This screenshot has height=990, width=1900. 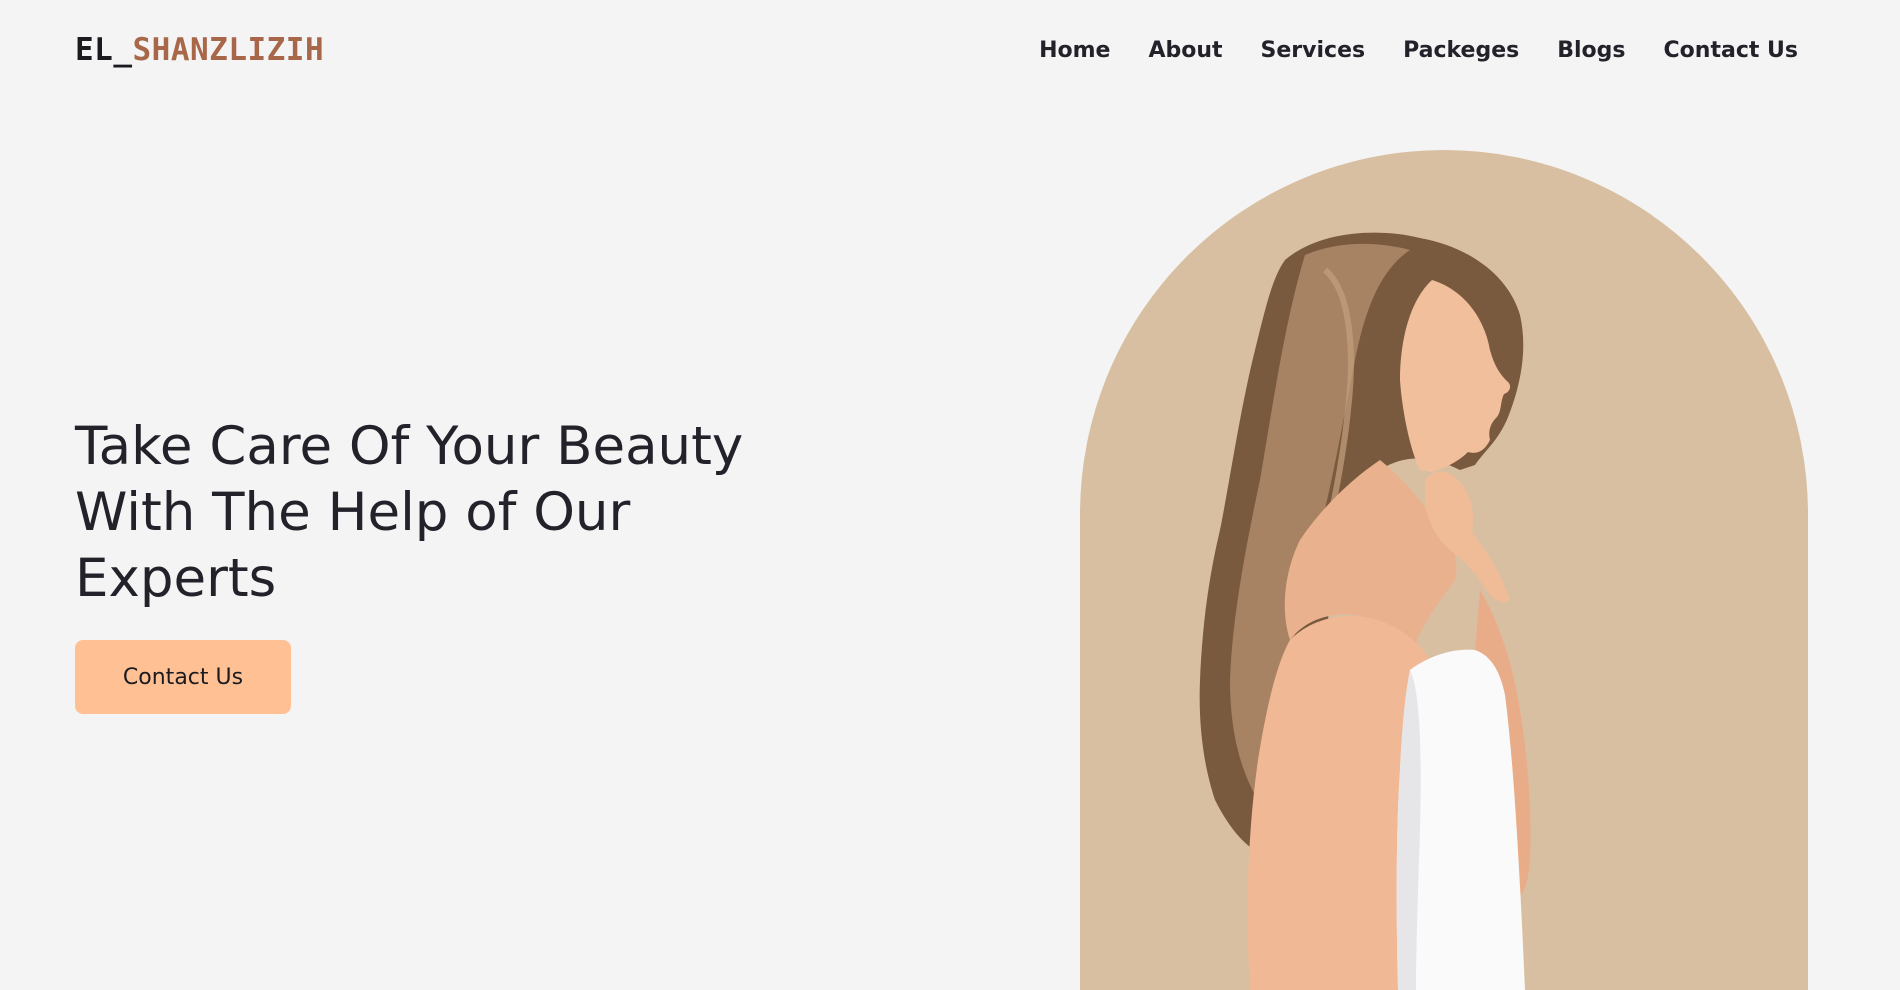 I want to click on hero-title-line: Take Care Of Your Beauty, so click(x=409, y=446).